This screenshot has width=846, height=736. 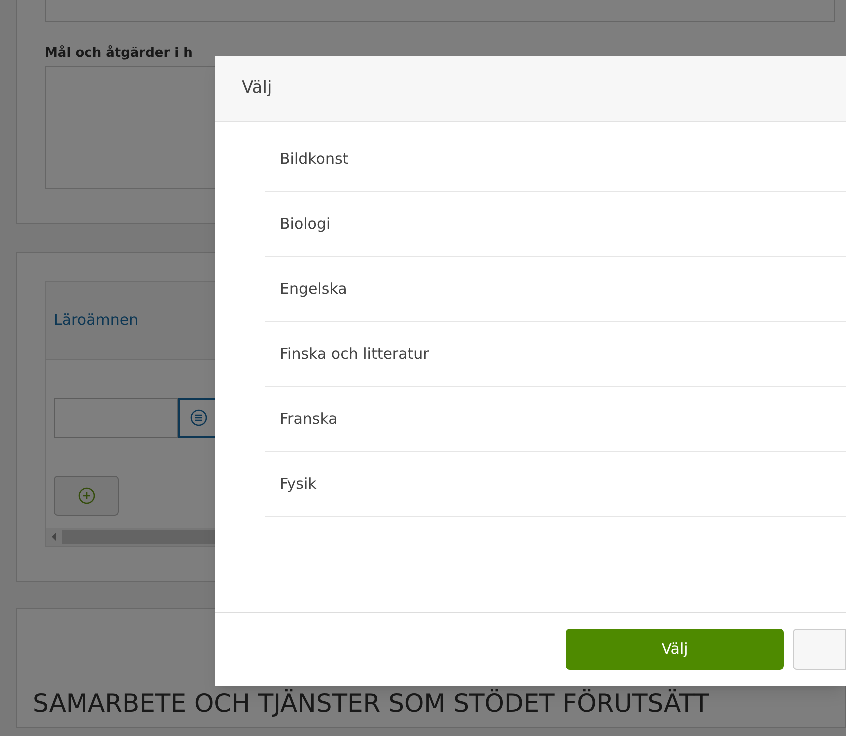 What do you see at coordinates (555, 354) in the screenshot?
I see `list-item: Finska och litteratur` at bounding box center [555, 354].